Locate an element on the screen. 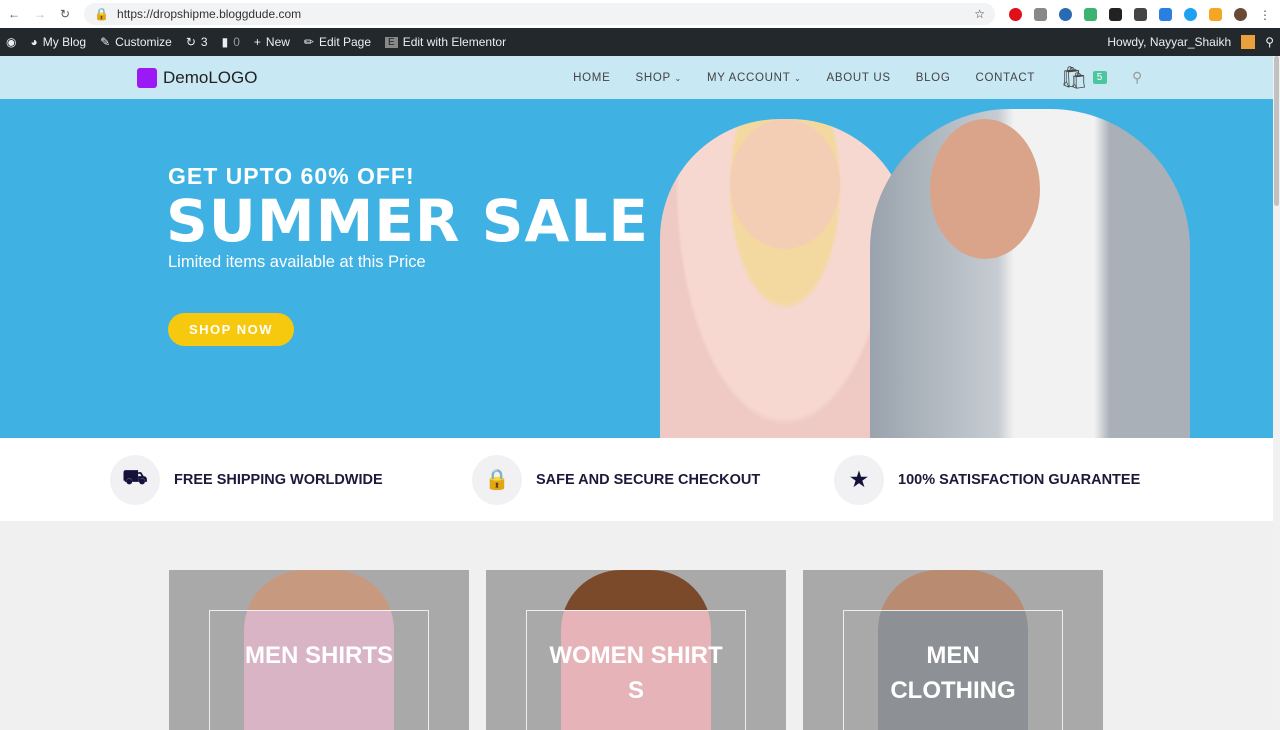  label: 3 is located at coordinates (204, 42).